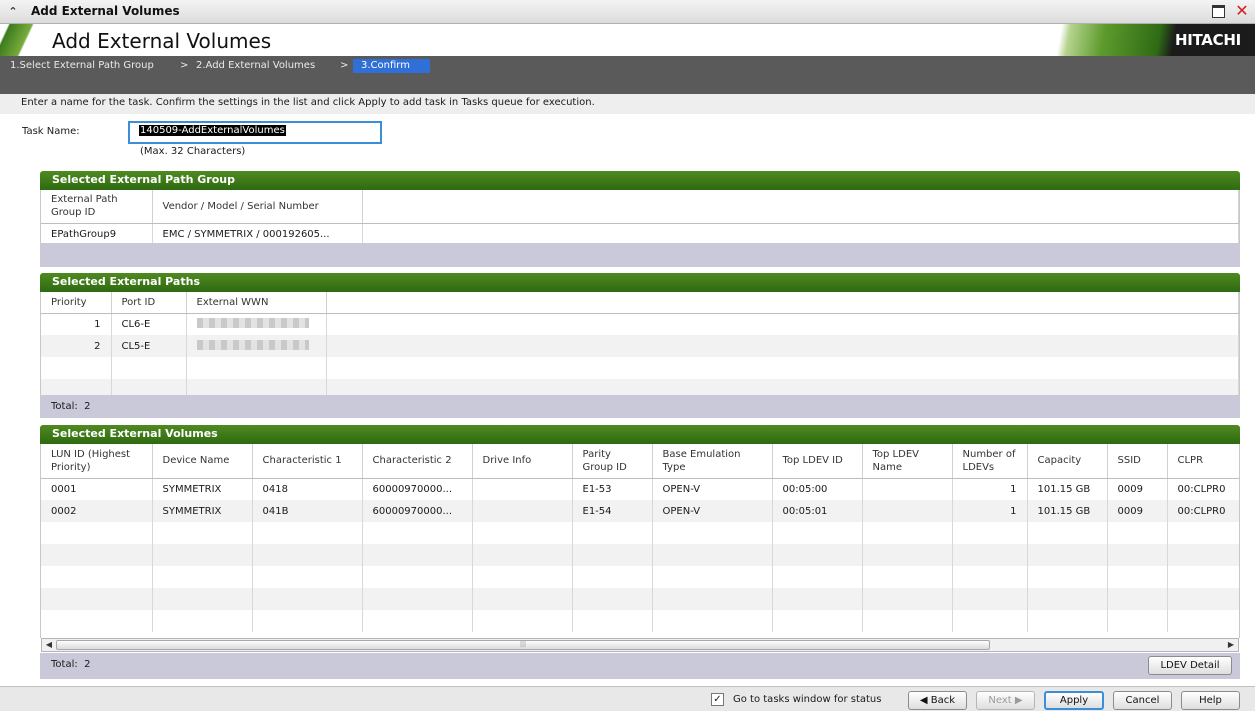 Image resolution: width=1255 pixels, height=711 pixels. I want to click on help-button: Help, so click(1210, 700).